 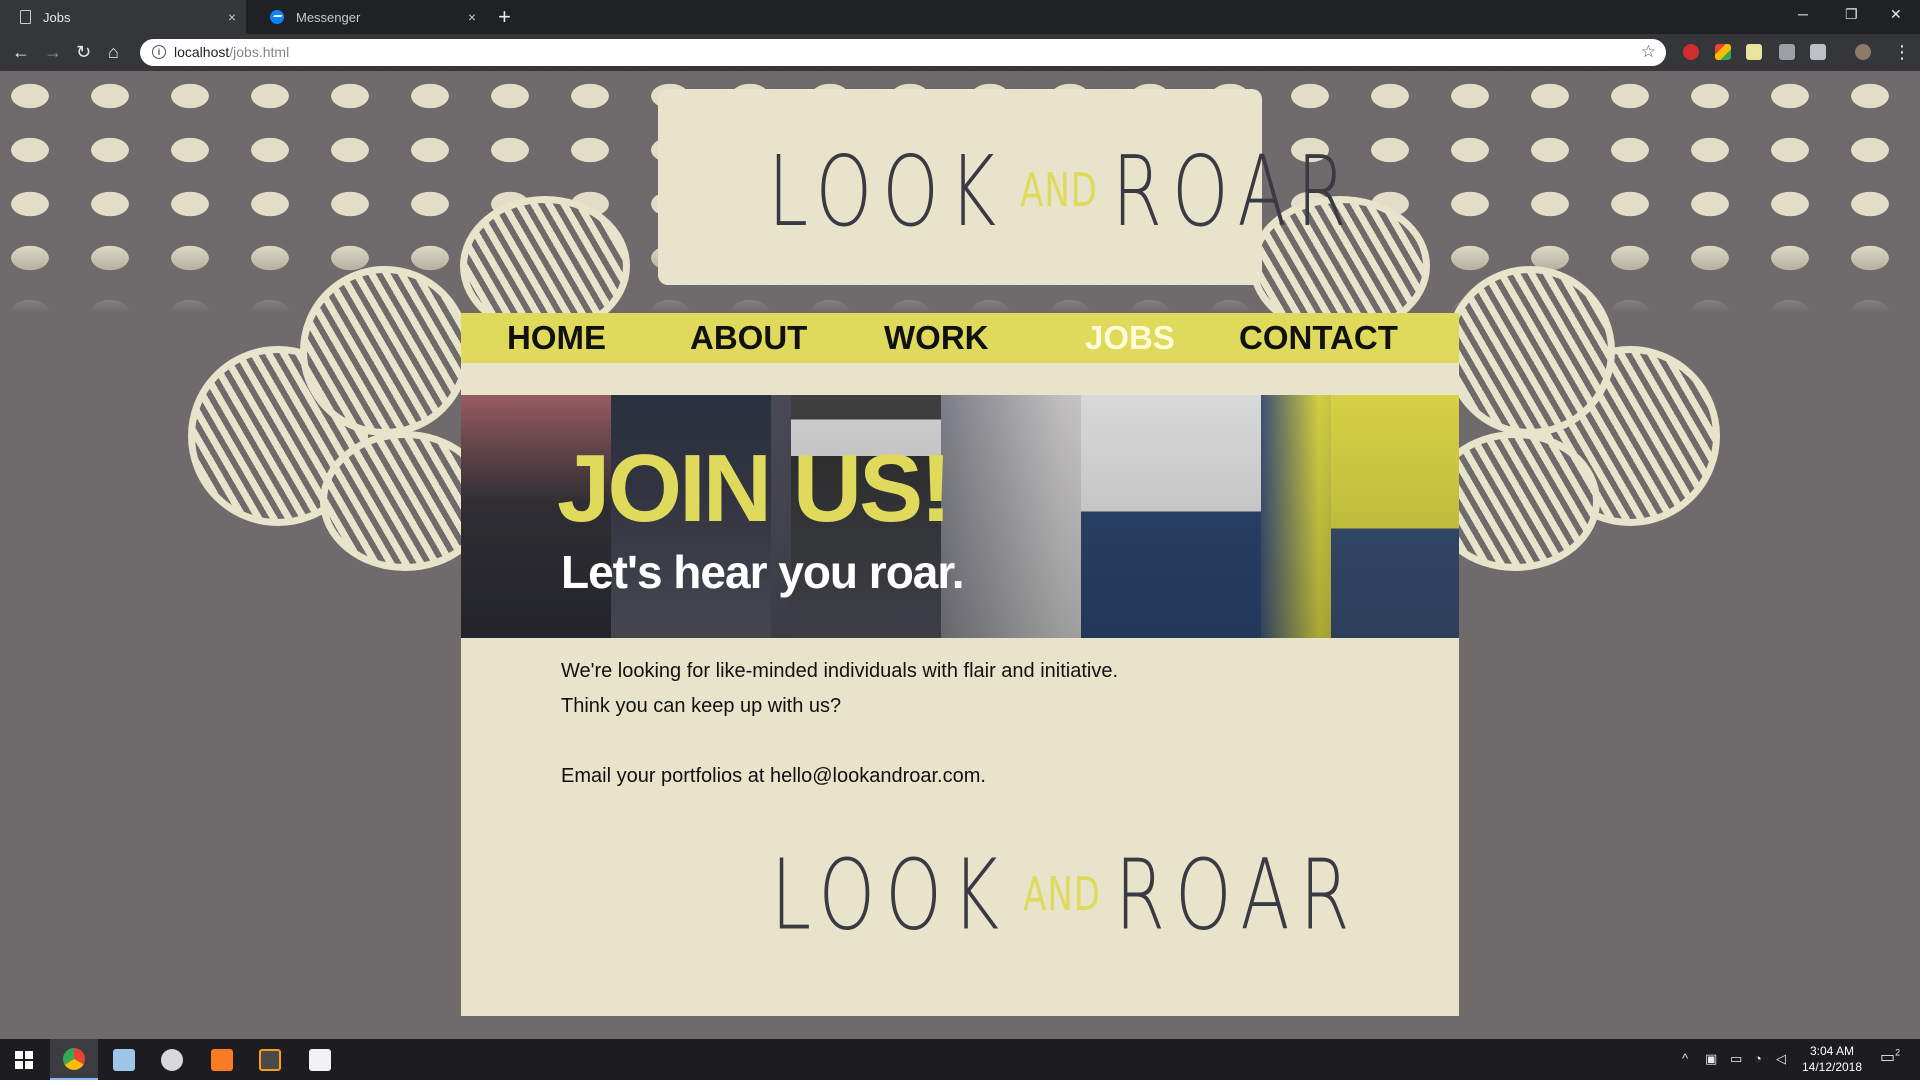 What do you see at coordinates (1711, 1059) in the screenshot?
I see `security-icon: ▣` at bounding box center [1711, 1059].